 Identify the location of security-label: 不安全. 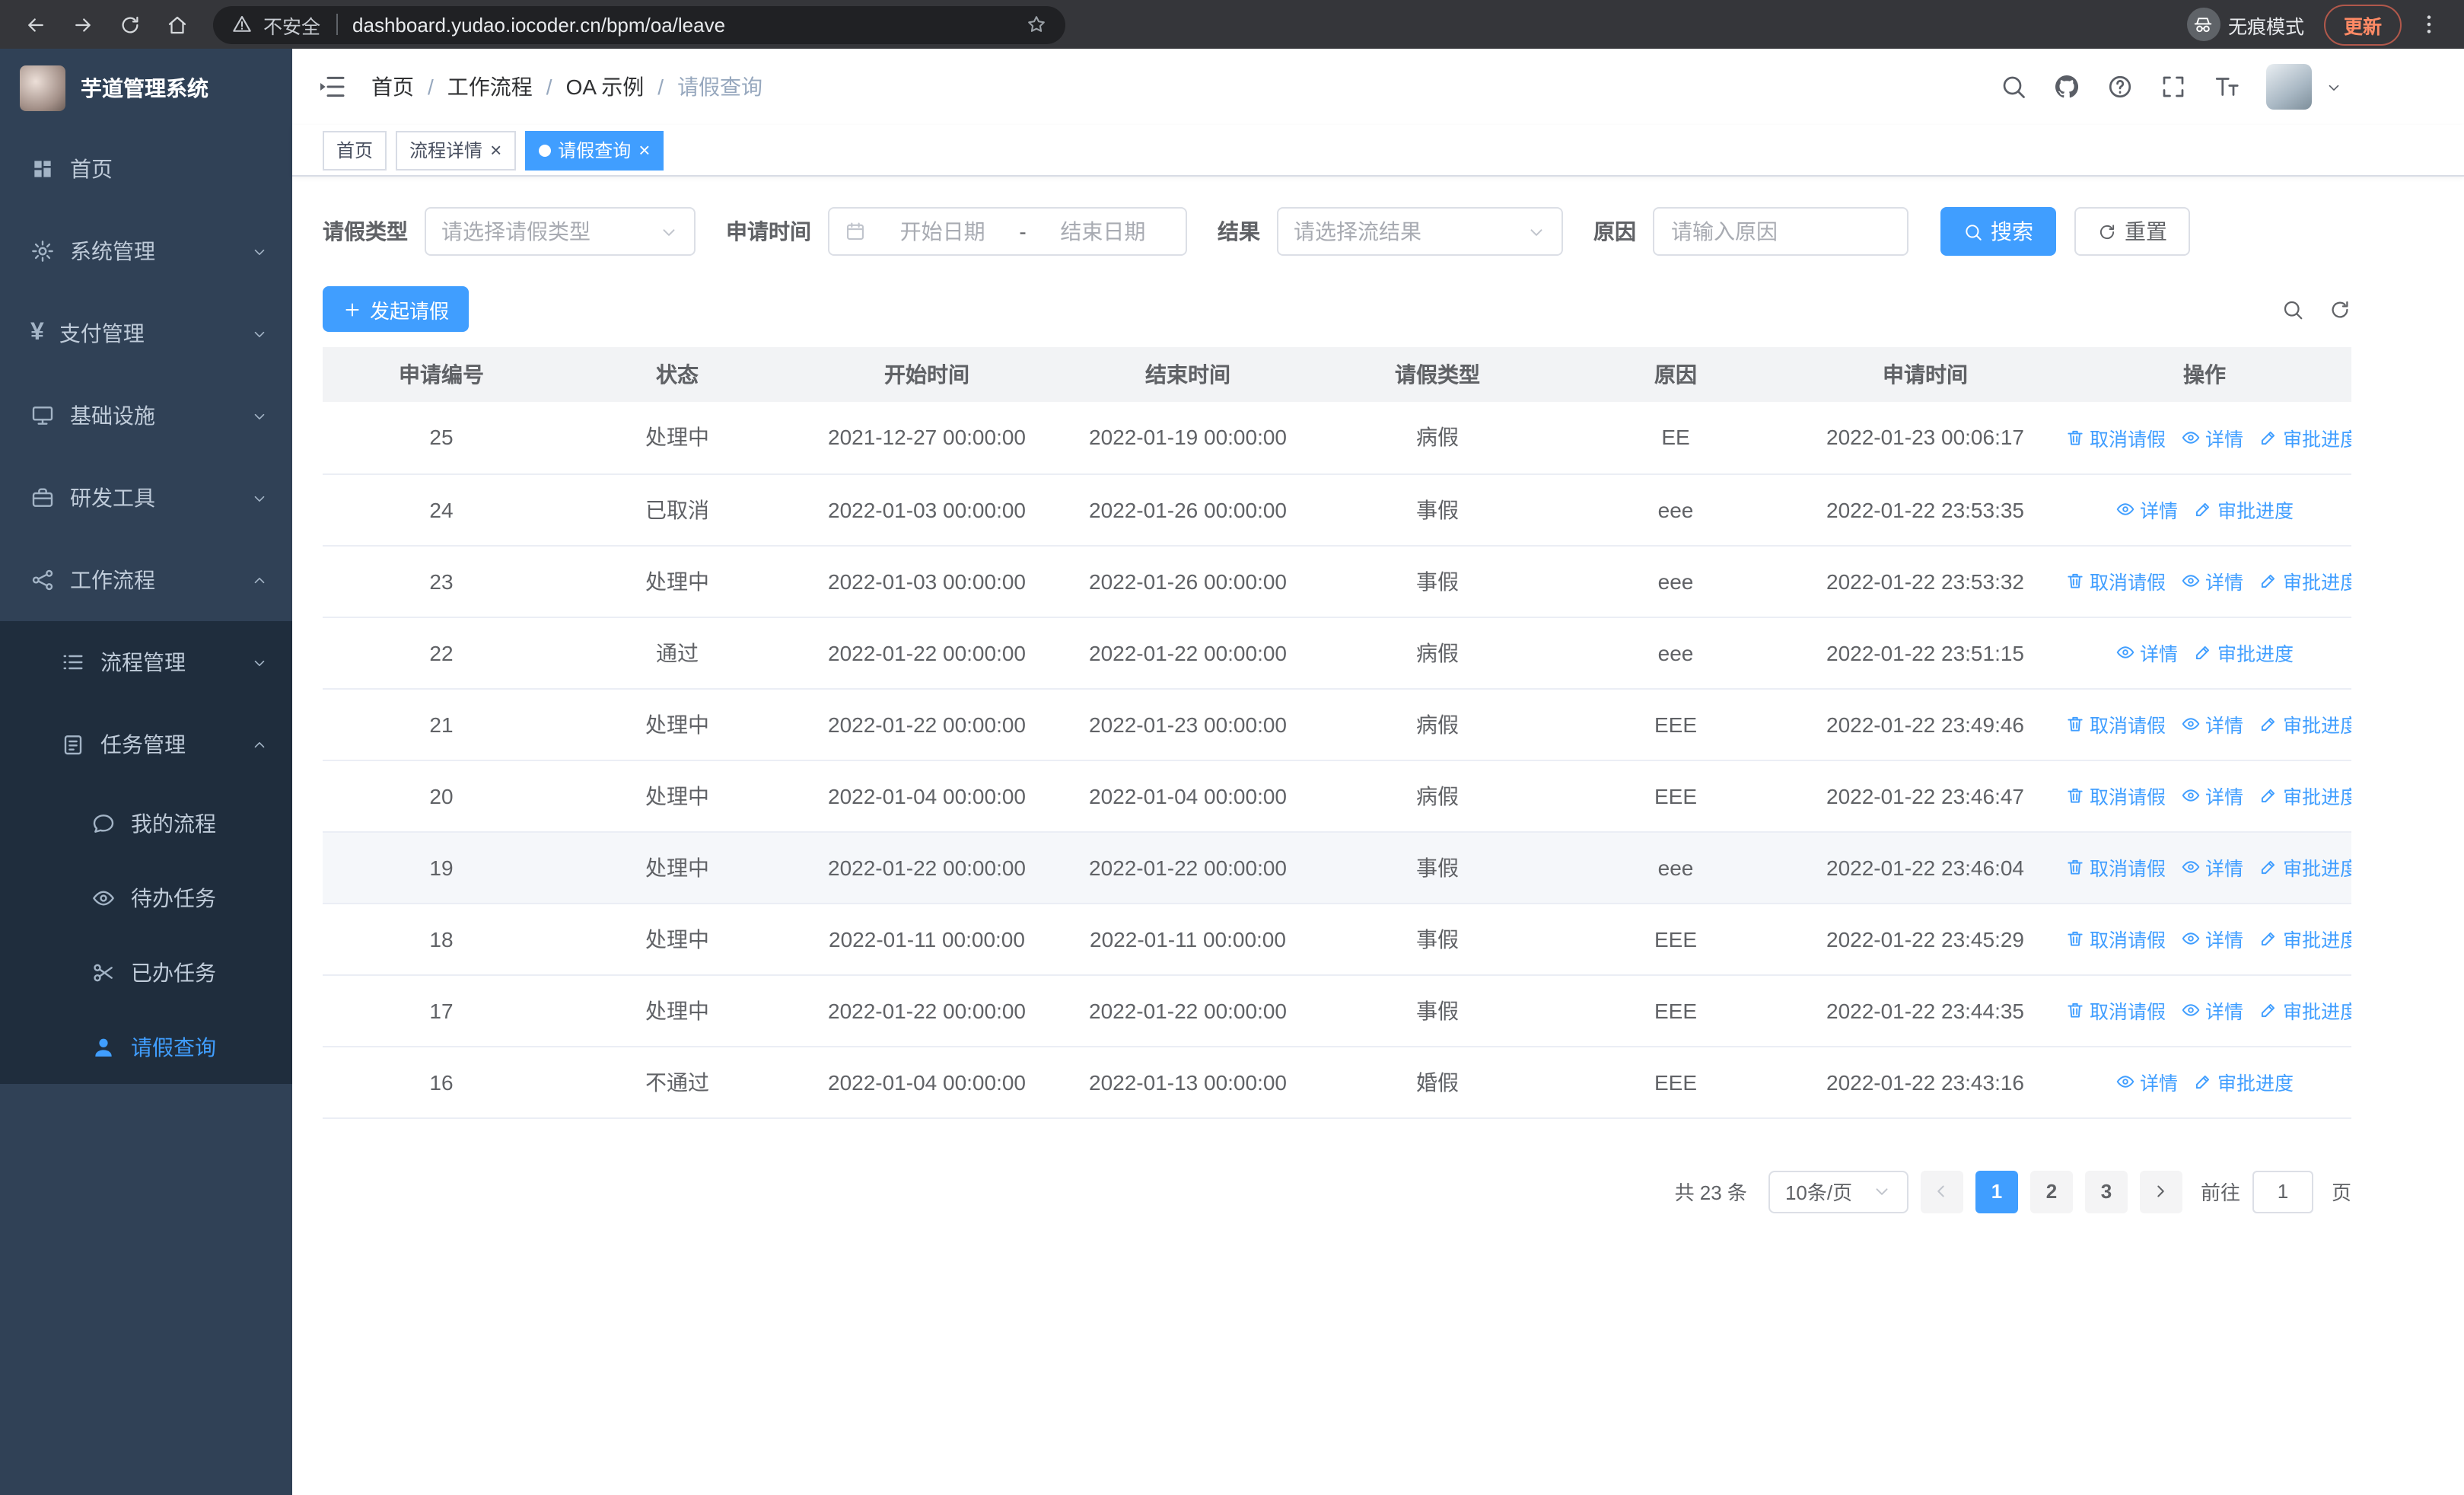
(291, 25).